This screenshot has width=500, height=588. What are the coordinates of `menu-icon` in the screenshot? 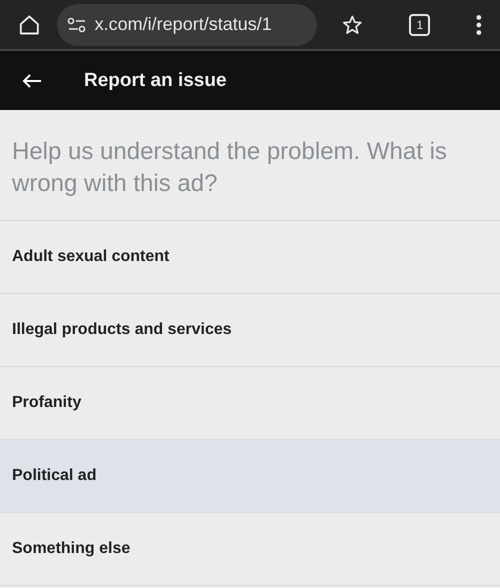 It's located at (479, 25).